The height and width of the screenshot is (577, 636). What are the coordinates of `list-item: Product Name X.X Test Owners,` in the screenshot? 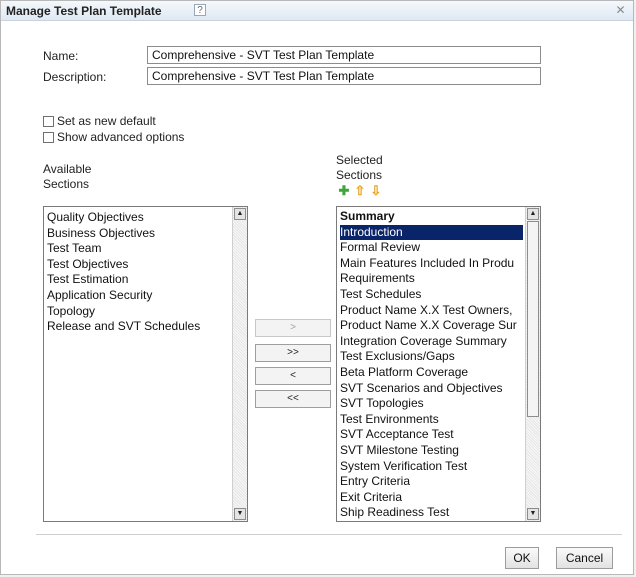 It's located at (431, 311).